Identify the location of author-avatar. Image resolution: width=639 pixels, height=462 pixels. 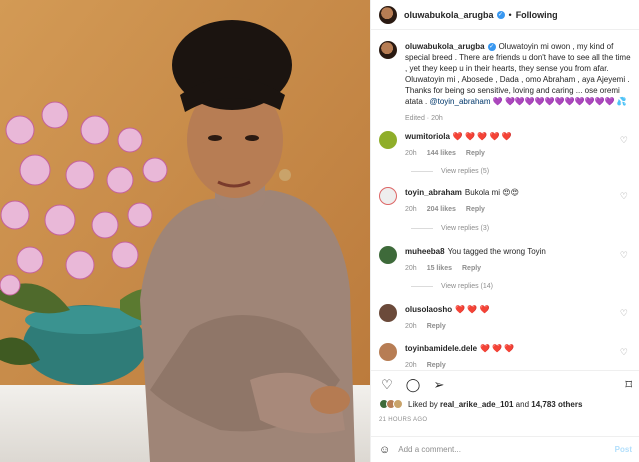
(388, 14).